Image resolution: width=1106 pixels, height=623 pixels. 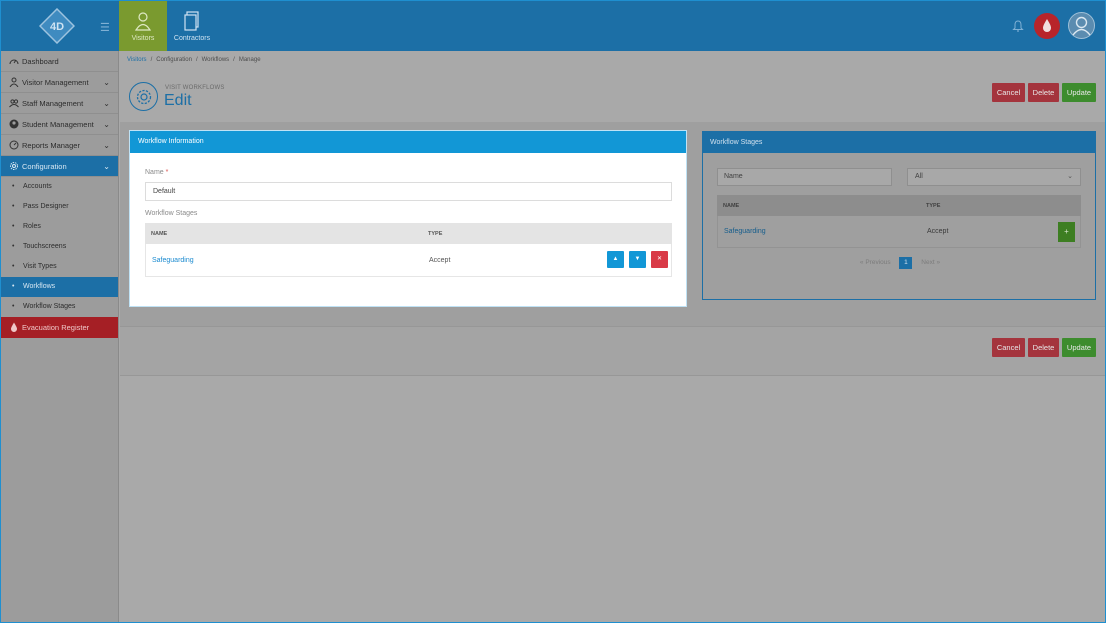 I want to click on name-label-text: Name, so click(x=154, y=172).